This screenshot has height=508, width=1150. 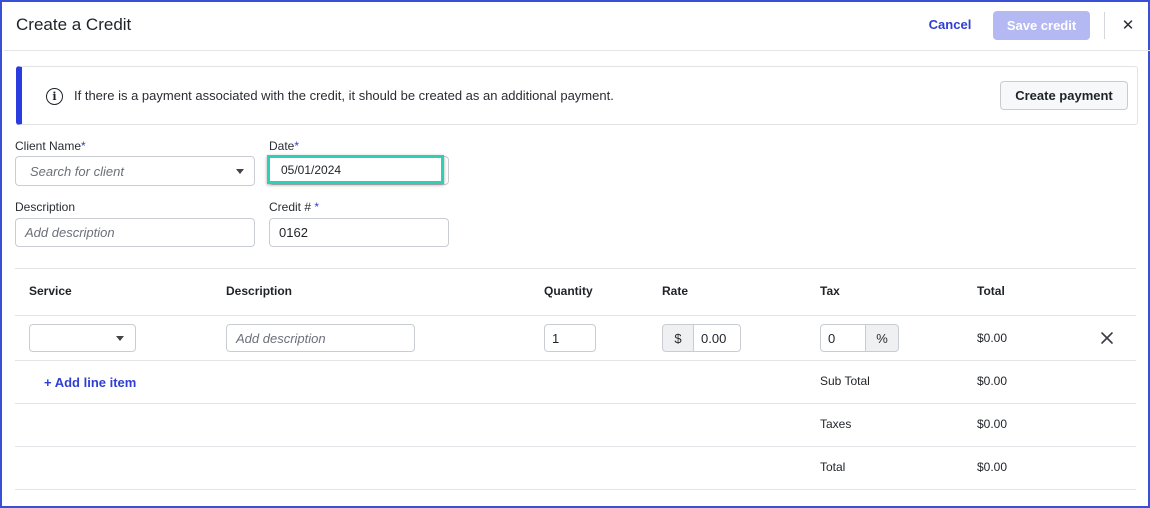 I want to click on subtotal-row-border, so click(x=575, y=403).